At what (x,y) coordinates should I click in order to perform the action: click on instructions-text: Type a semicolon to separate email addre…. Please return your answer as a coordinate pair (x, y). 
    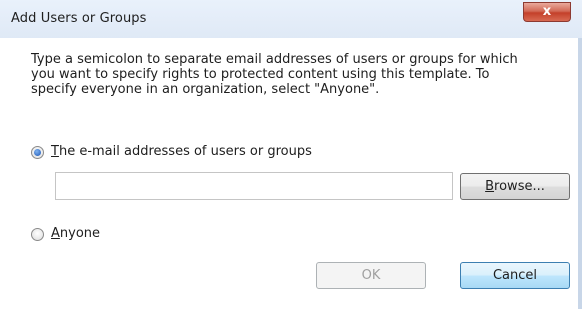
    Looking at the image, I should click on (301, 74).